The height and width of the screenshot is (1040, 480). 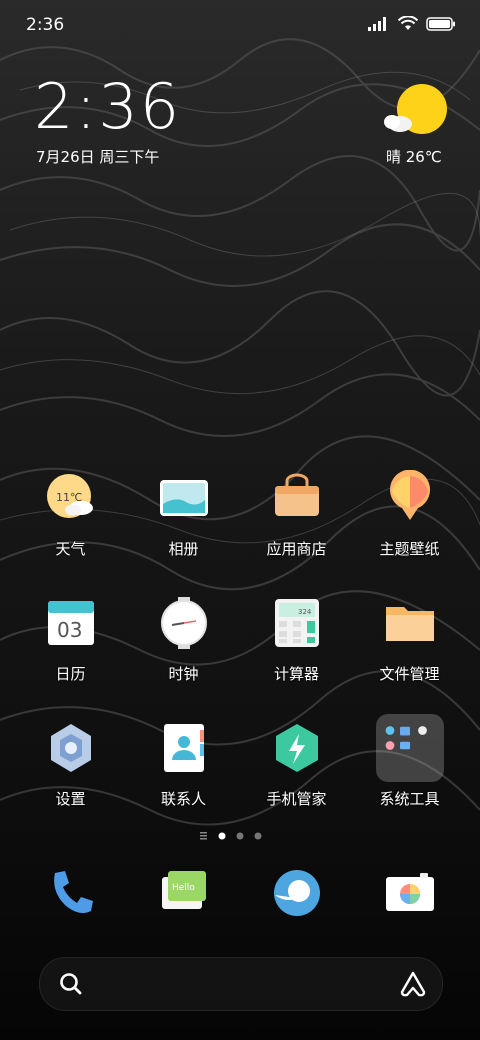 I want to click on clock-widget-date: 7月26日 周三下午, so click(x=97, y=156).